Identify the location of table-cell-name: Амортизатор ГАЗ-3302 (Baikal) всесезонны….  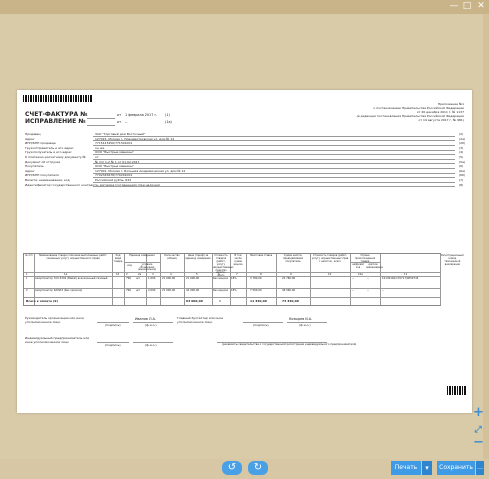
(71, 278).